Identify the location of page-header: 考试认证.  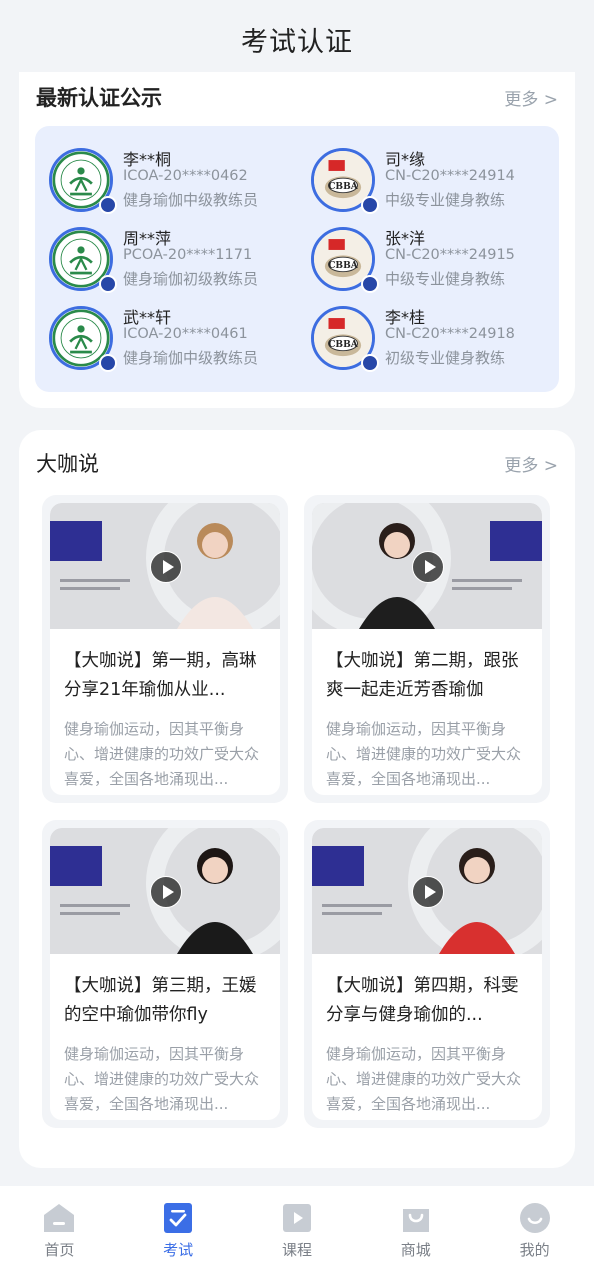
(297, 39).